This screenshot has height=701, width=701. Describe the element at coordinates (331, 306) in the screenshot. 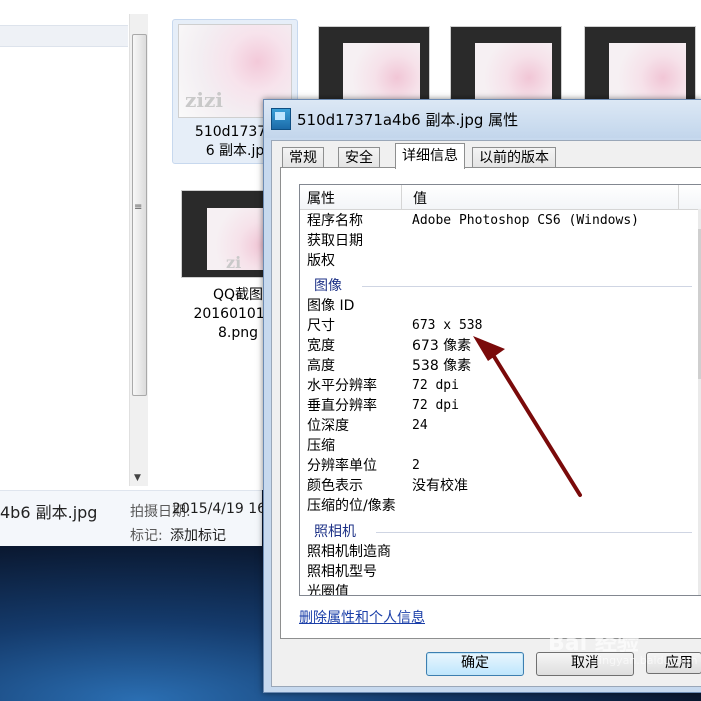

I see `property-name: 图像 ID` at that location.